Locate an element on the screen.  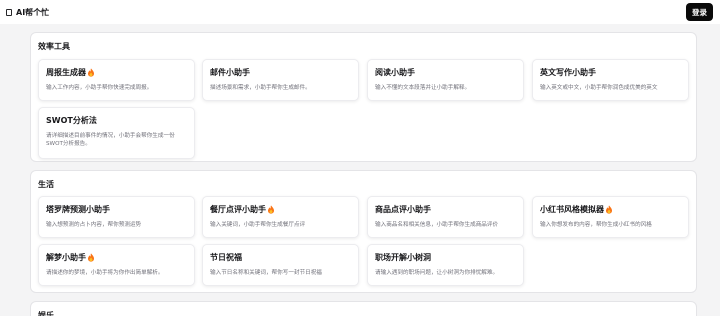
card-title: 塔罗牌预测小助手 is located at coordinates (78, 209).